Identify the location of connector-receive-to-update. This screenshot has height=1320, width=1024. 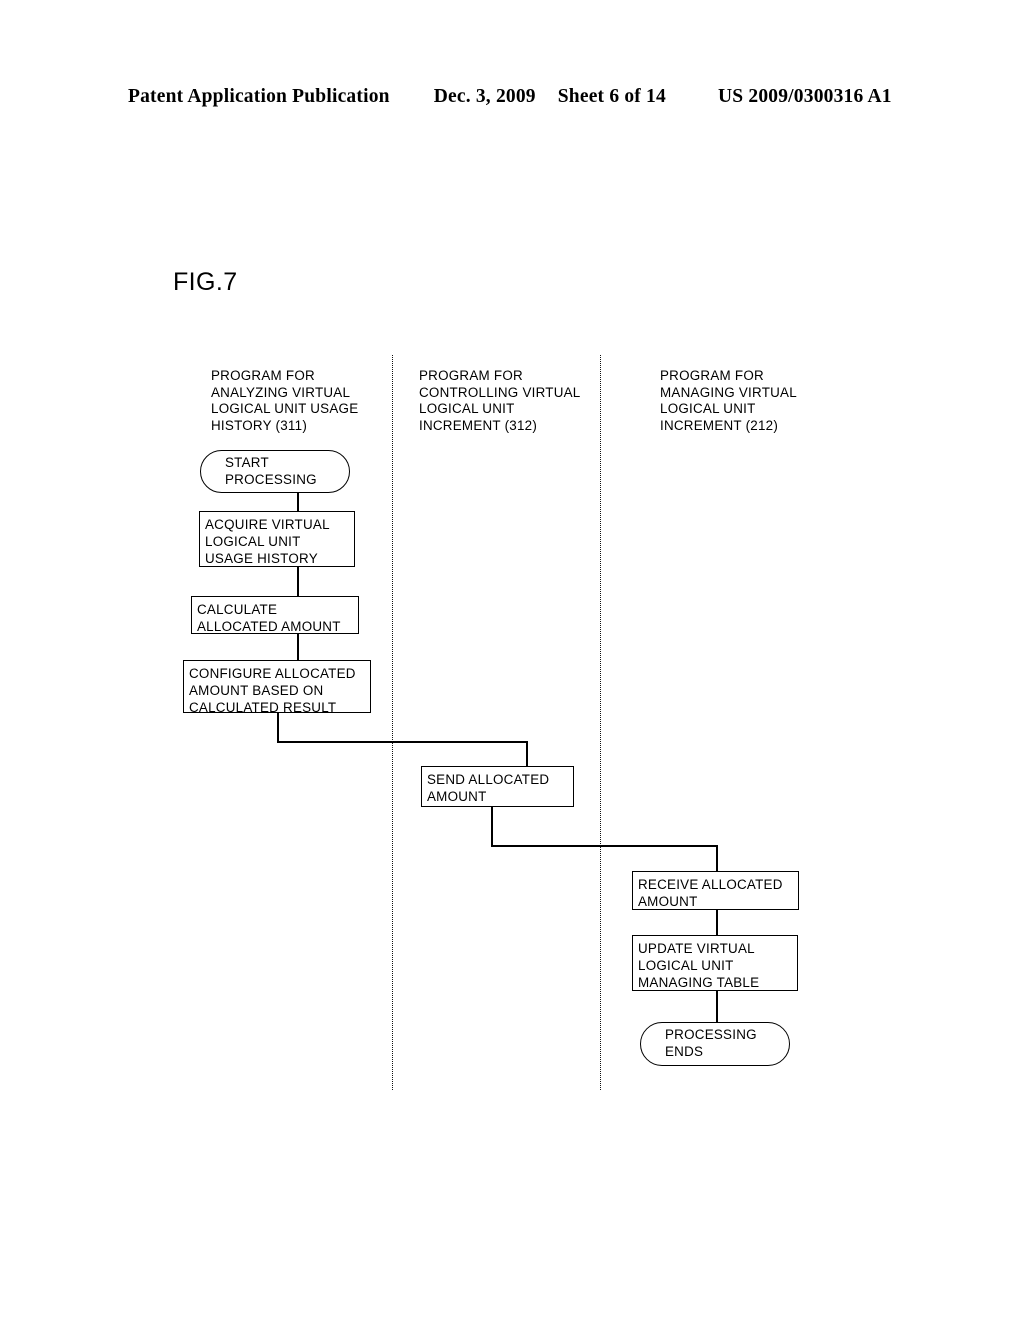
(717, 922).